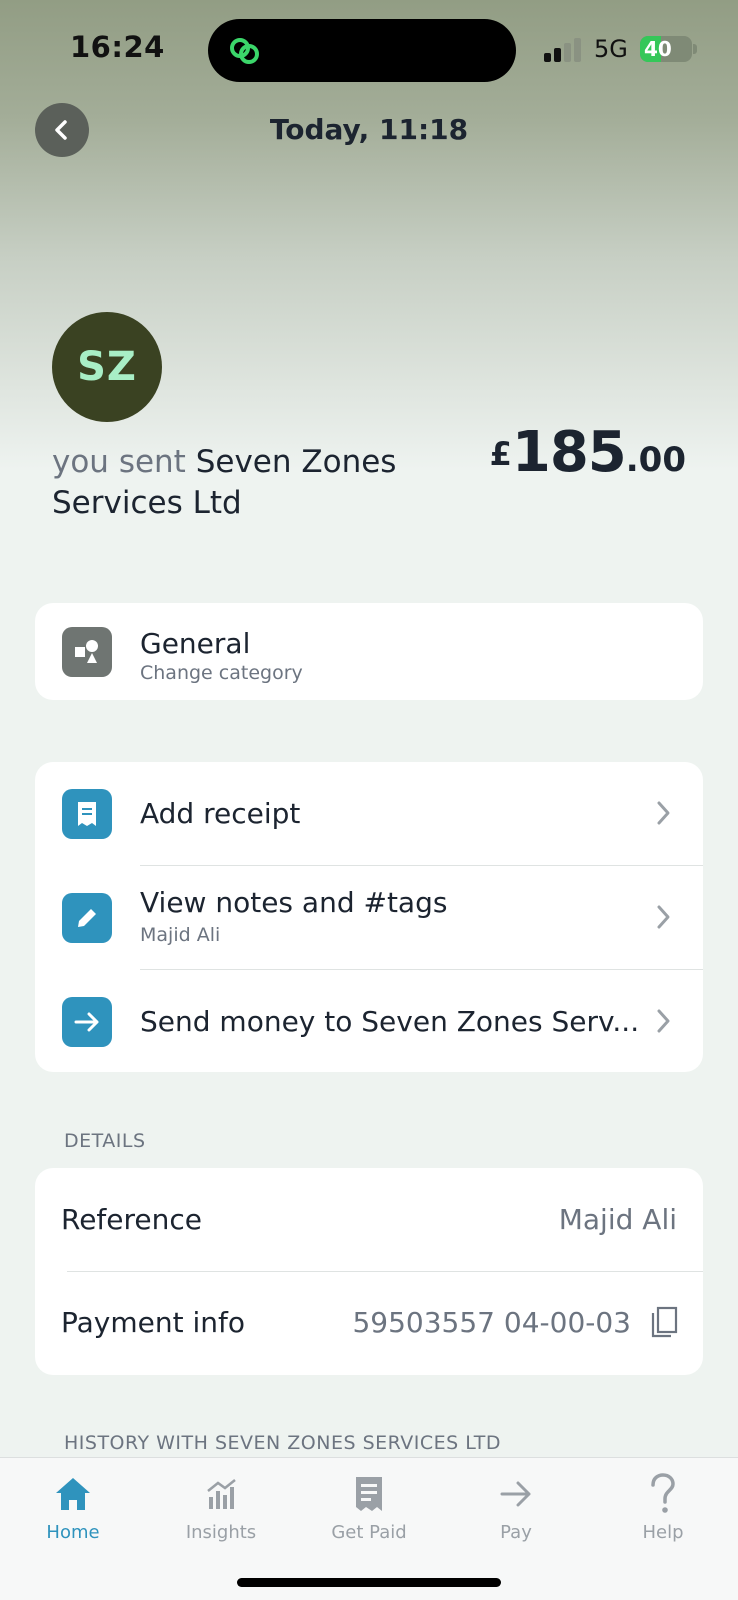  What do you see at coordinates (180, 935) in the screenshot?
I see `notes-subtitle: Majid Ali` at bounding box center [180, 935].